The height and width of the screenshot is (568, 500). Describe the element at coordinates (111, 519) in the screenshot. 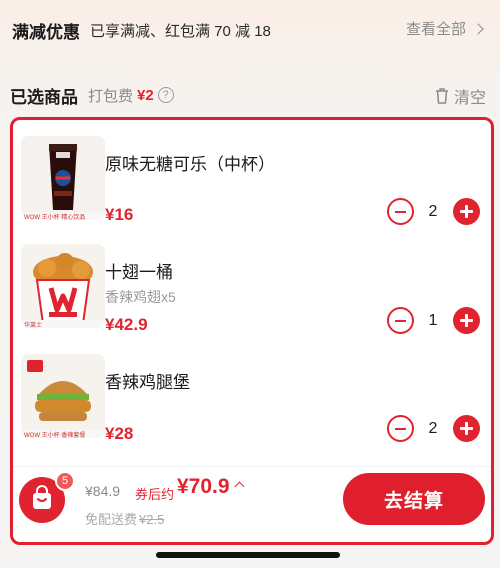

I see `free-delivery-label: 免配送费` at that location.